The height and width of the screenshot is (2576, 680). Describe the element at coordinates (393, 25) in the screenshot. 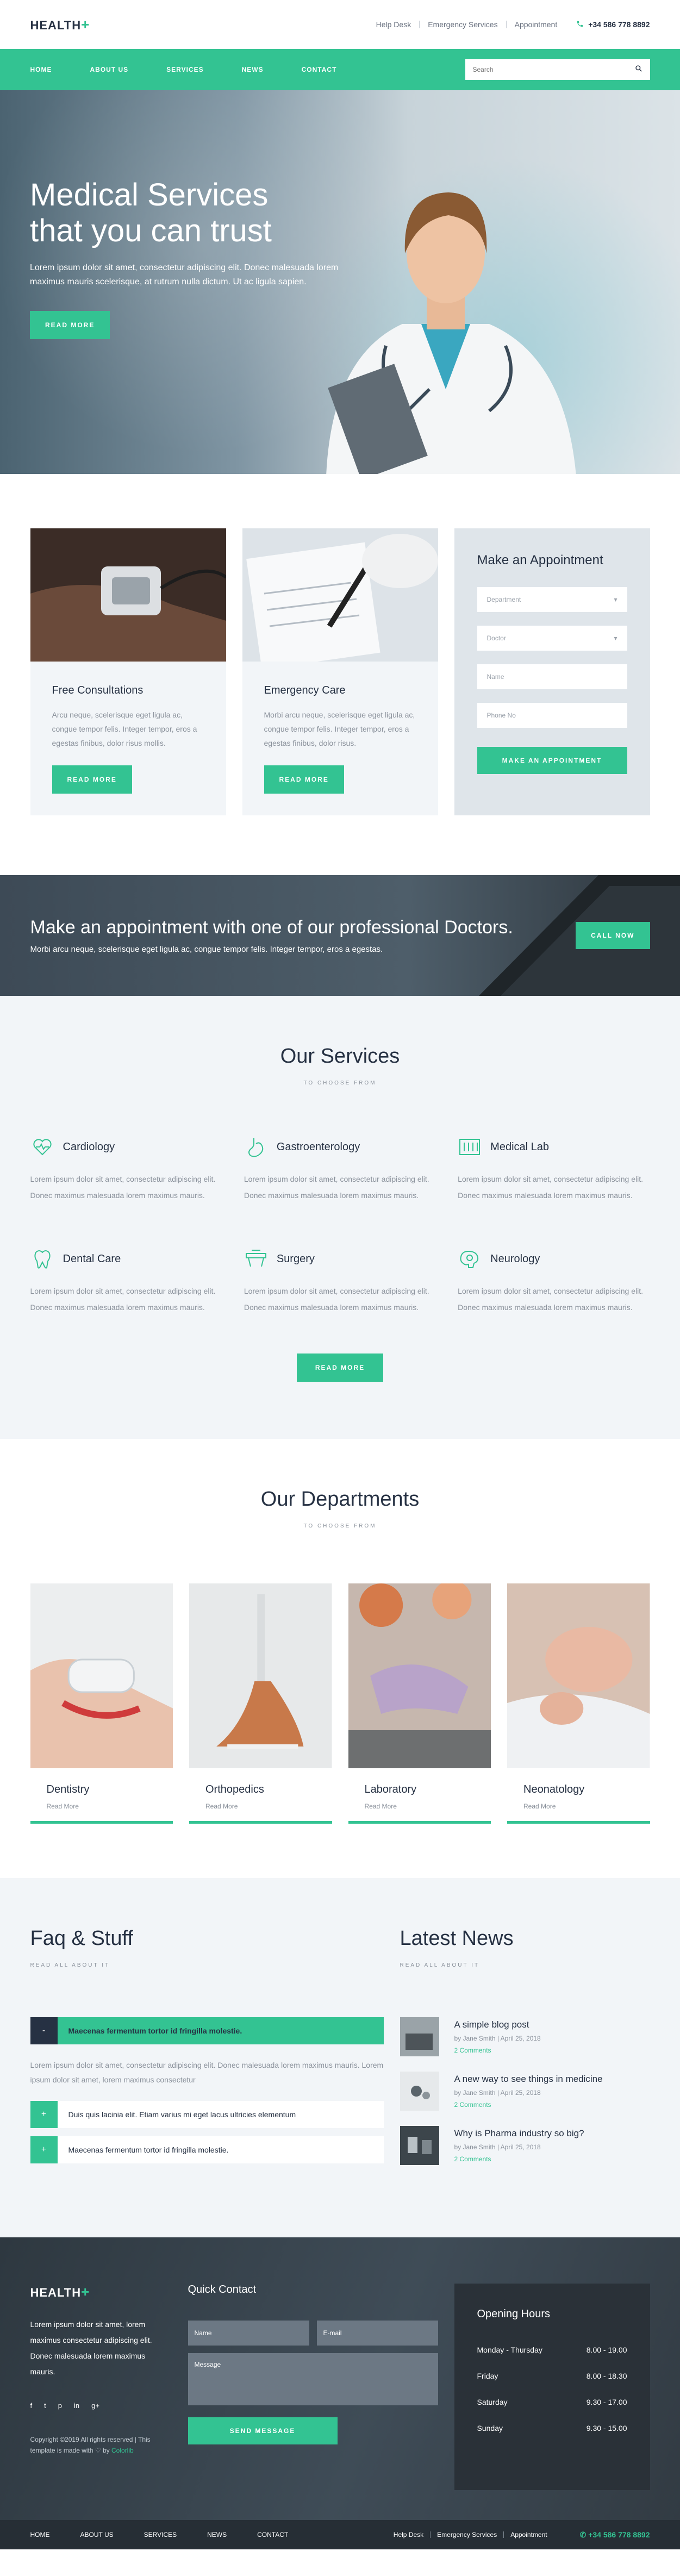

I see `top-link-help-desk: Help Desk` at that location.